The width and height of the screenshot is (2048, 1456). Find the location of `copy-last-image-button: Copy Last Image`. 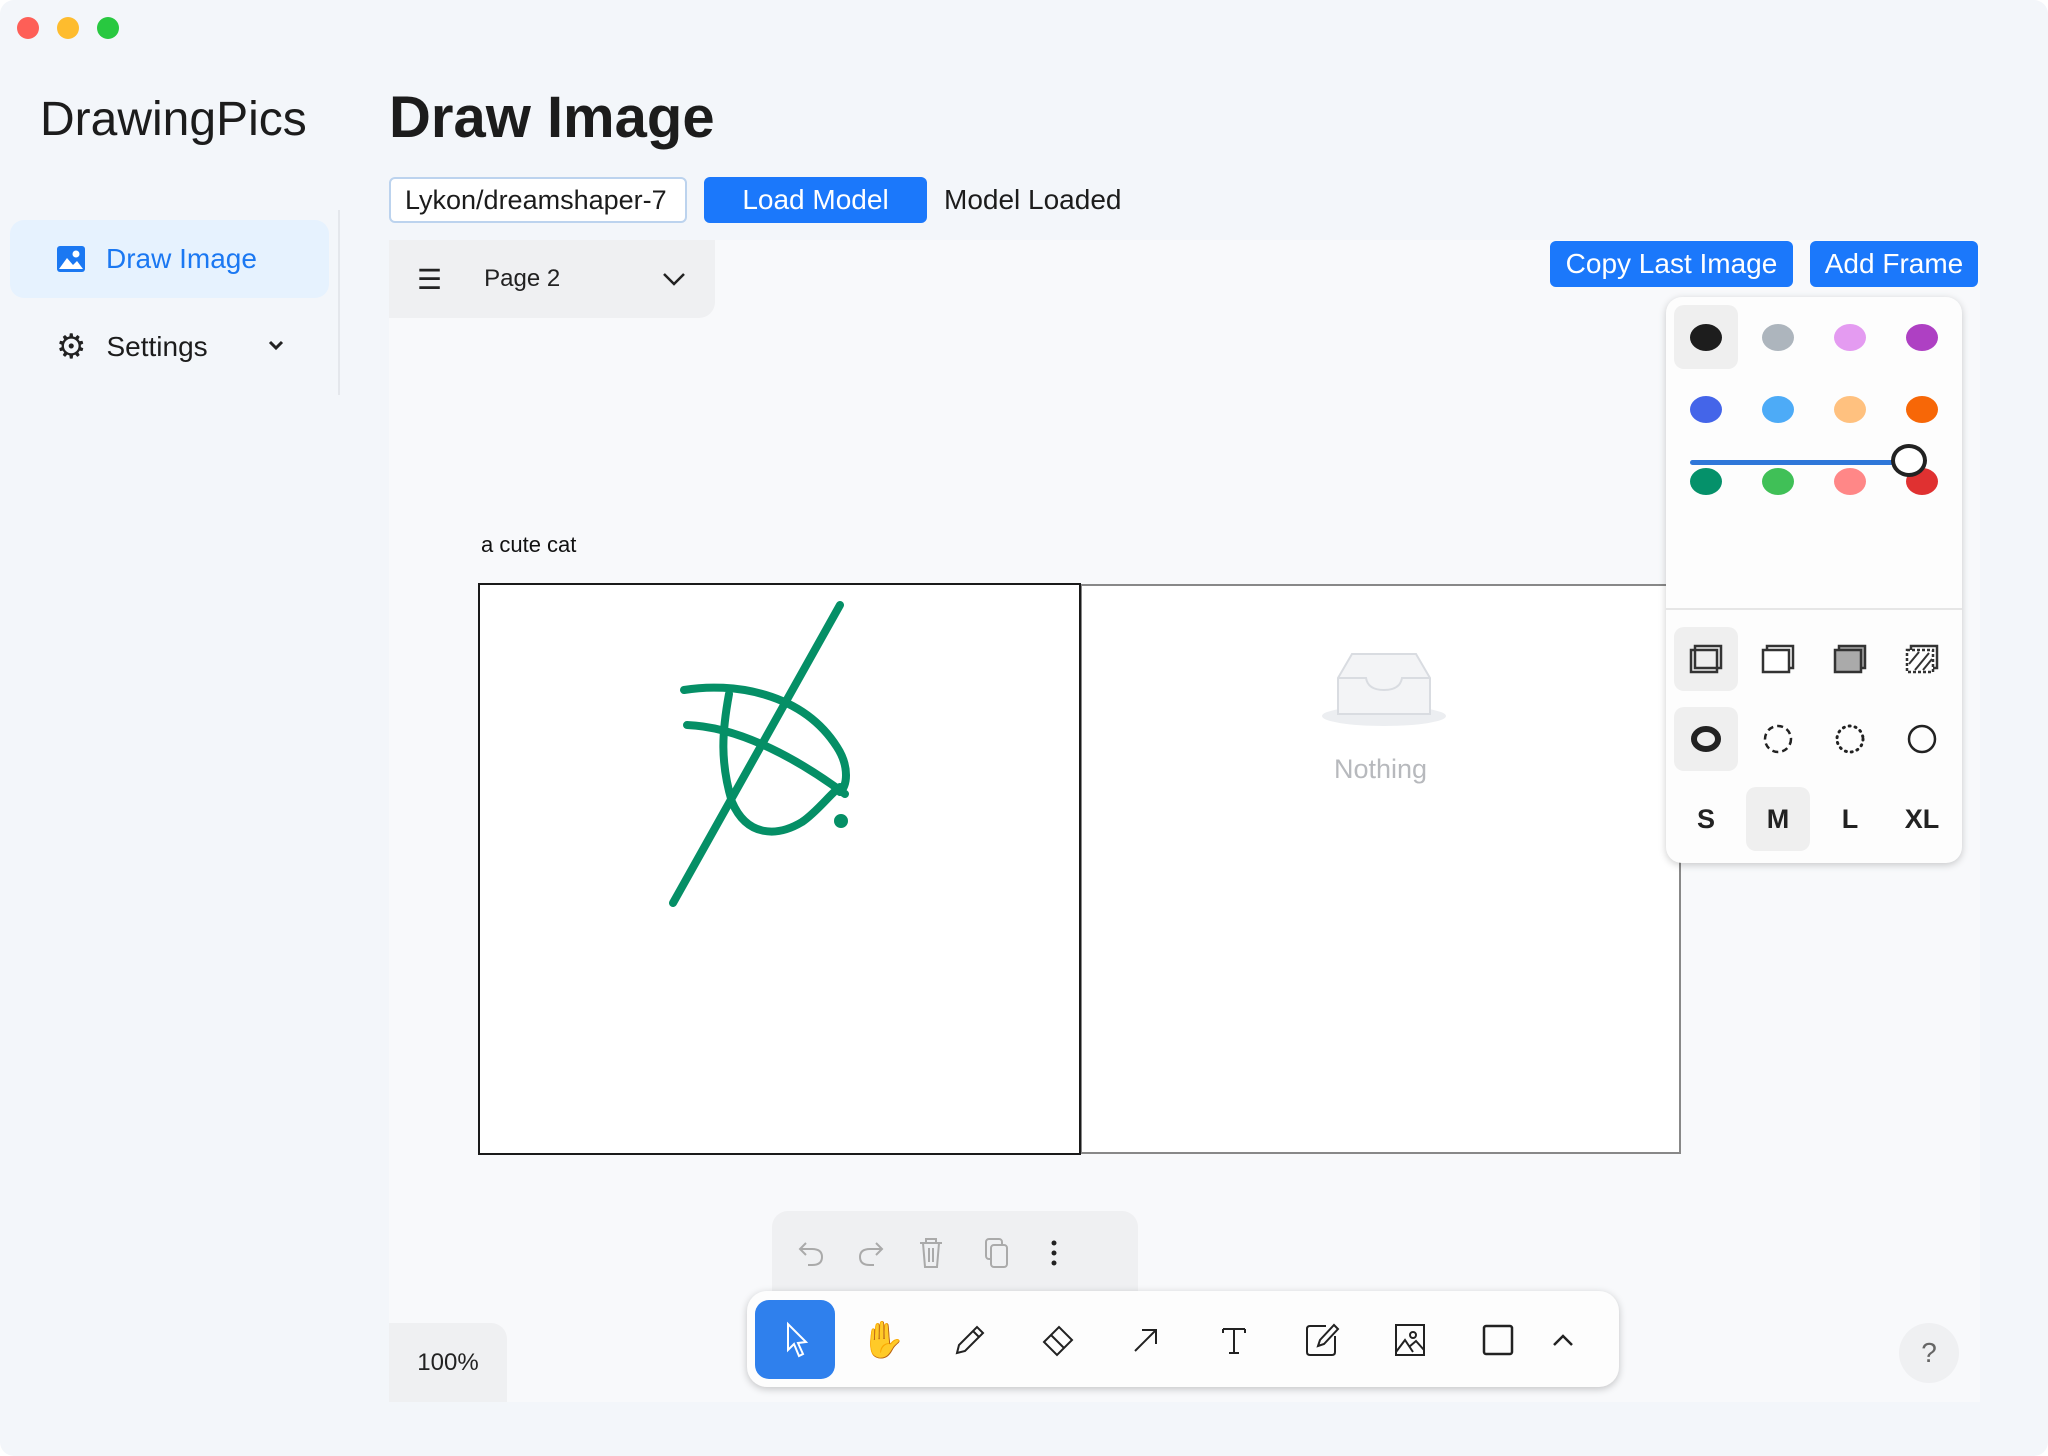

copy-last-image-button: Copy Last Image is located at coordinates (1671, 264).